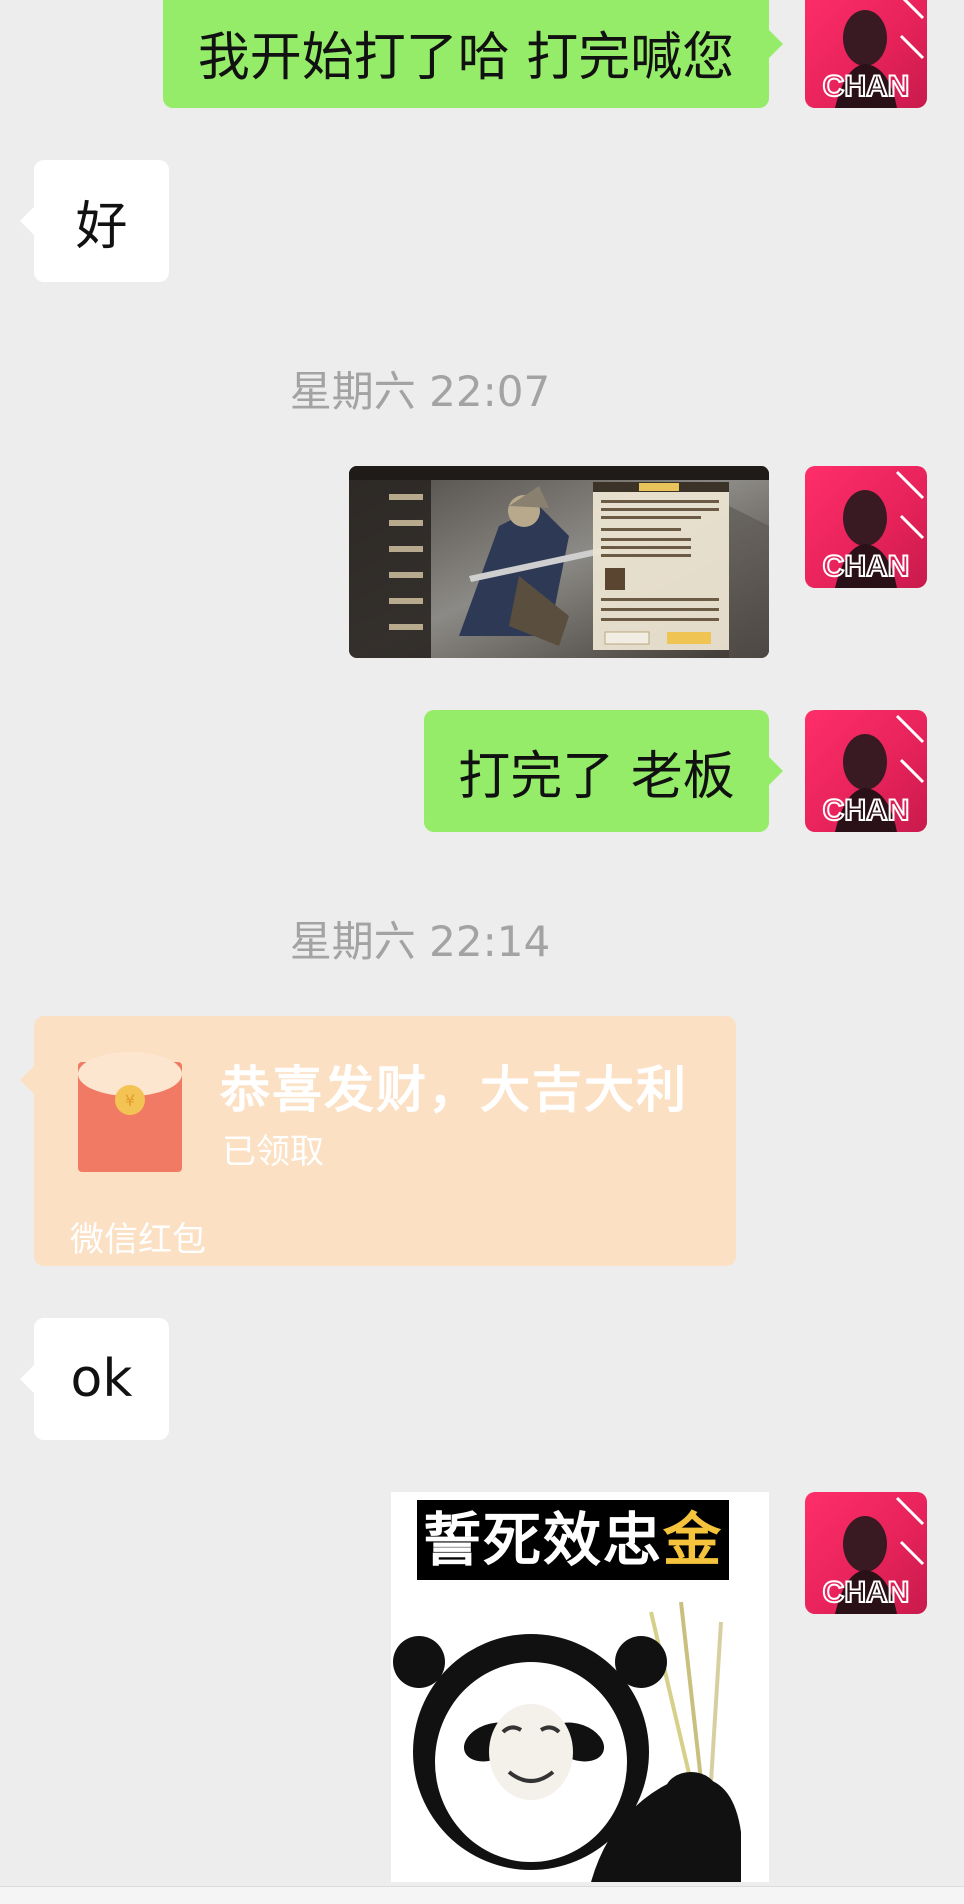 The height and width of the screenshot is (1904, 964). Describe the element at coordinates (378, 1141) in the screenshot. I see `red-packet-card: ¥ 恭喜发财，大吉大利 已领取 微信红包` at that location.